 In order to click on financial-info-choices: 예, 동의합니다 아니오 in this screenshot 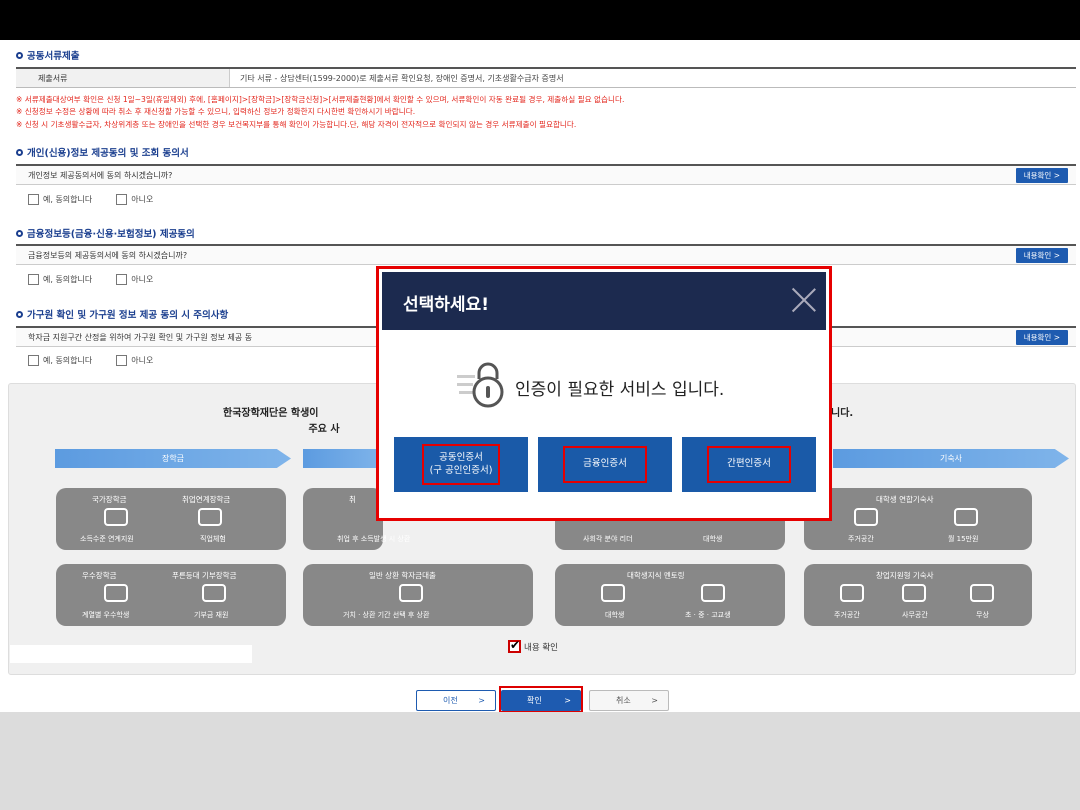, I will do `click(90, 279)`.